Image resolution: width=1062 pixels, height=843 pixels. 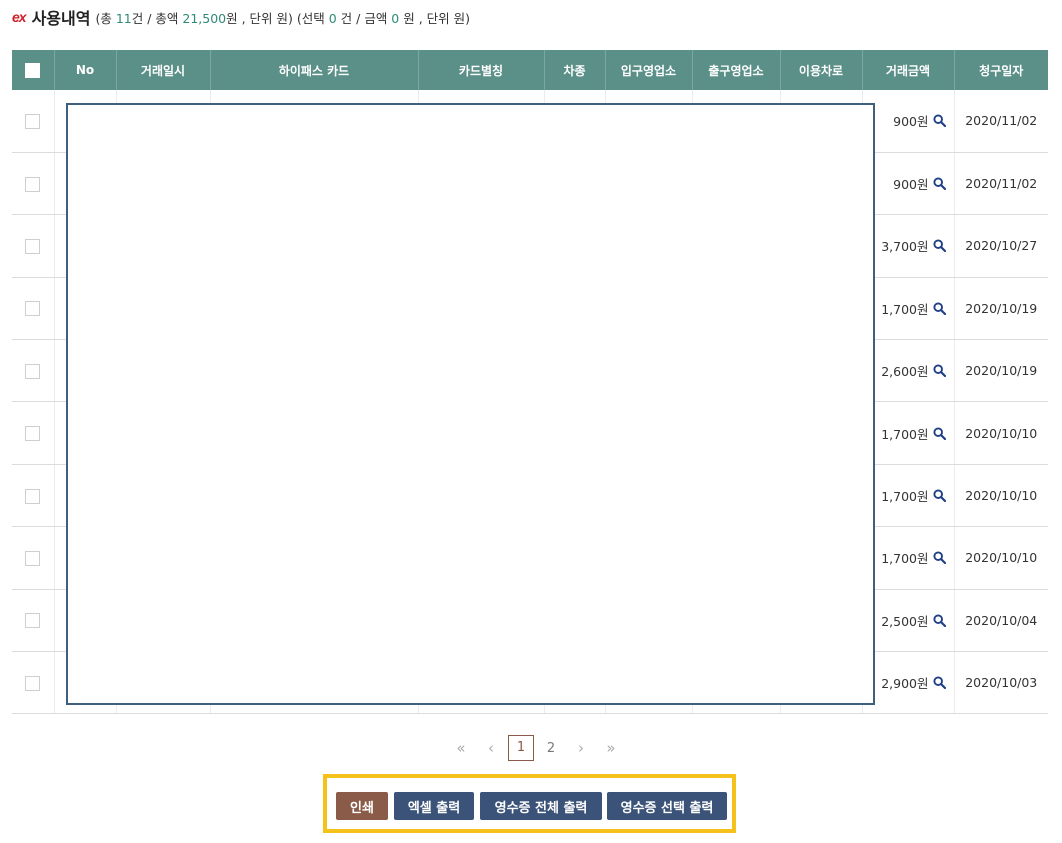 I want to click on column-header: 출구영업소, so click(x=736, y=70).